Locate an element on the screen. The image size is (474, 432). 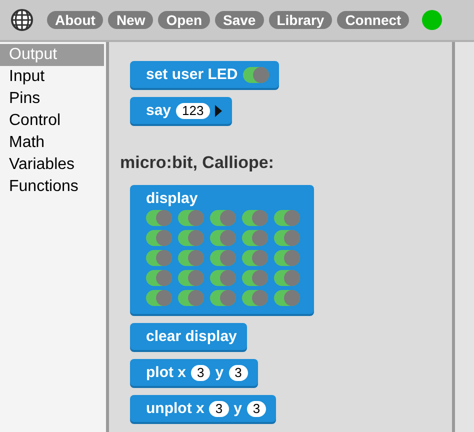
category-item: Variables is located at coordinates (53, 165).